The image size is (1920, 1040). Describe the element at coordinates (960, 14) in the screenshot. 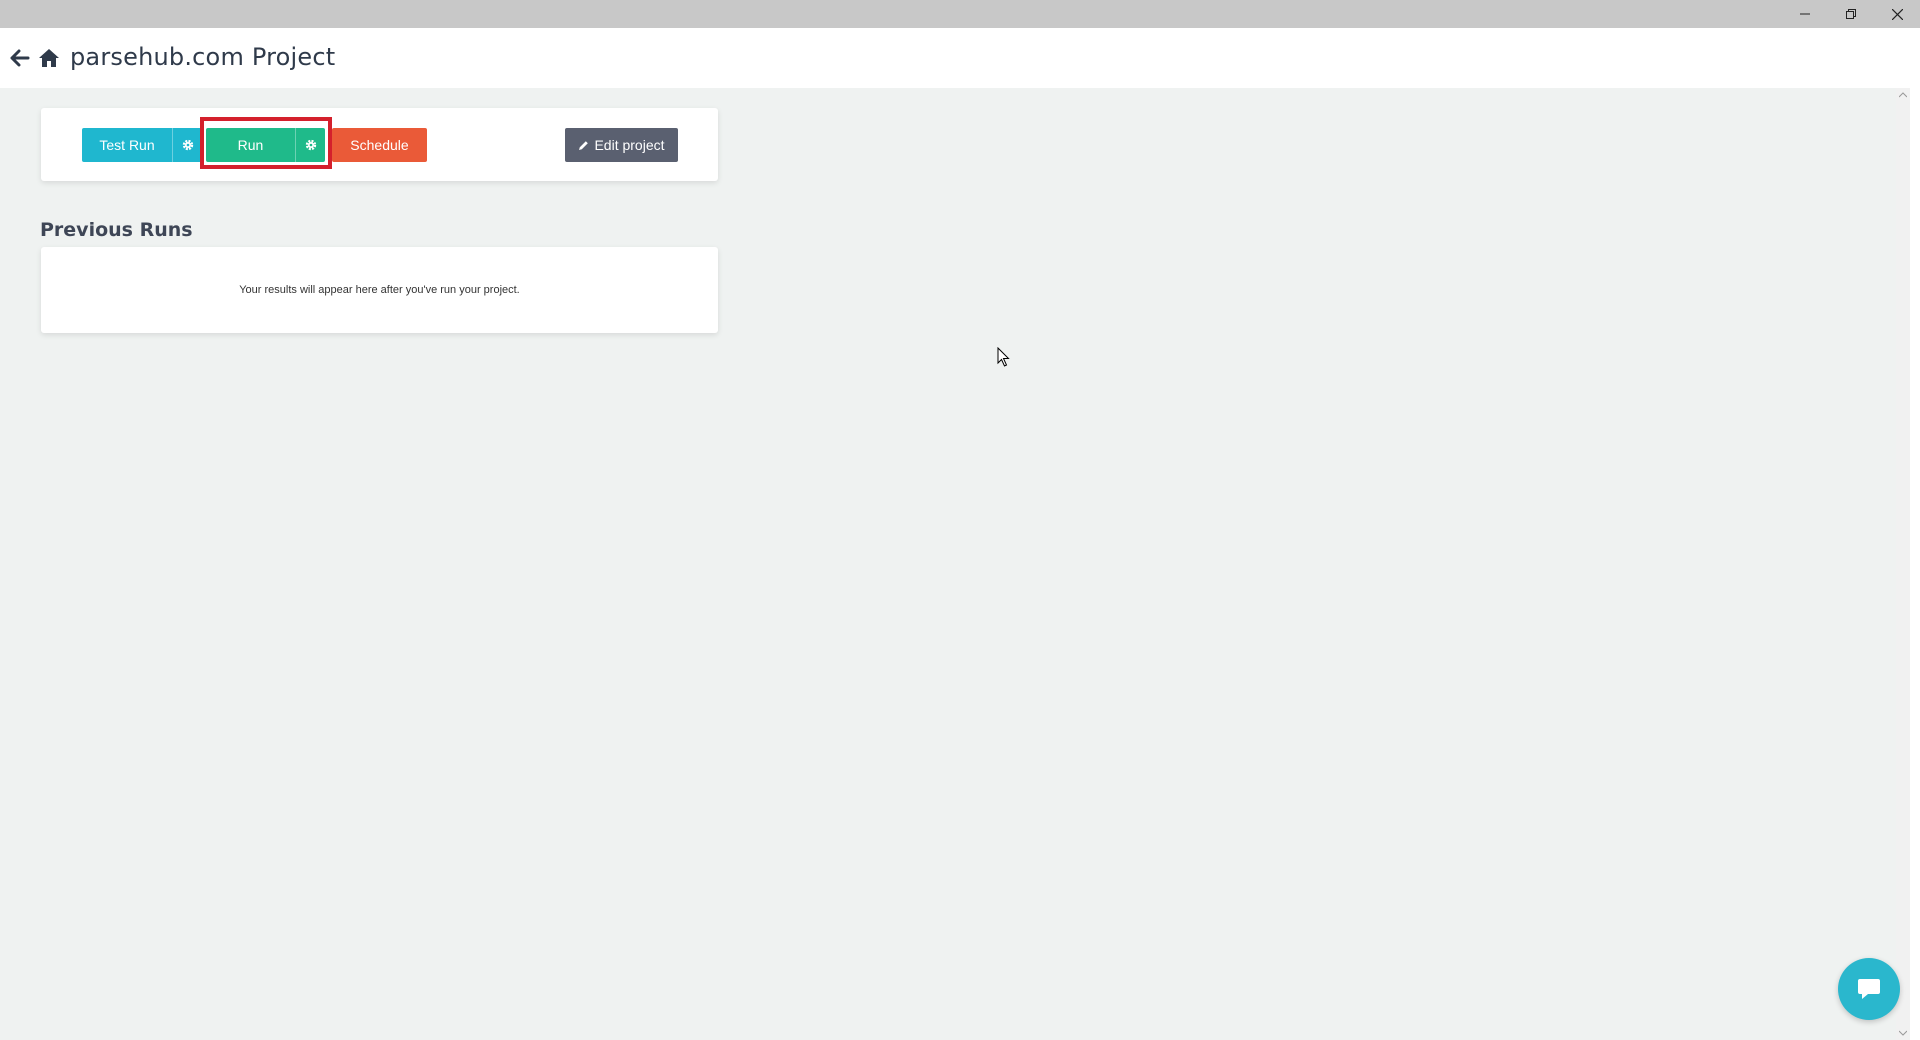

I see `window-title-bar` at that location.